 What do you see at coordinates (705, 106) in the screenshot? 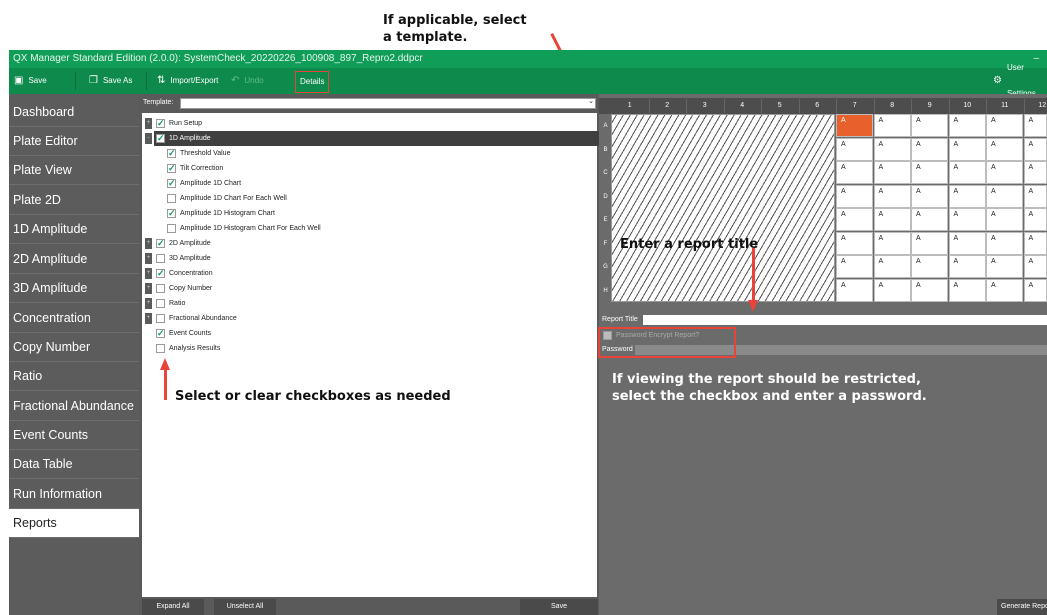
I see `plate-column-header: 3` at bounding box center [705, 106].